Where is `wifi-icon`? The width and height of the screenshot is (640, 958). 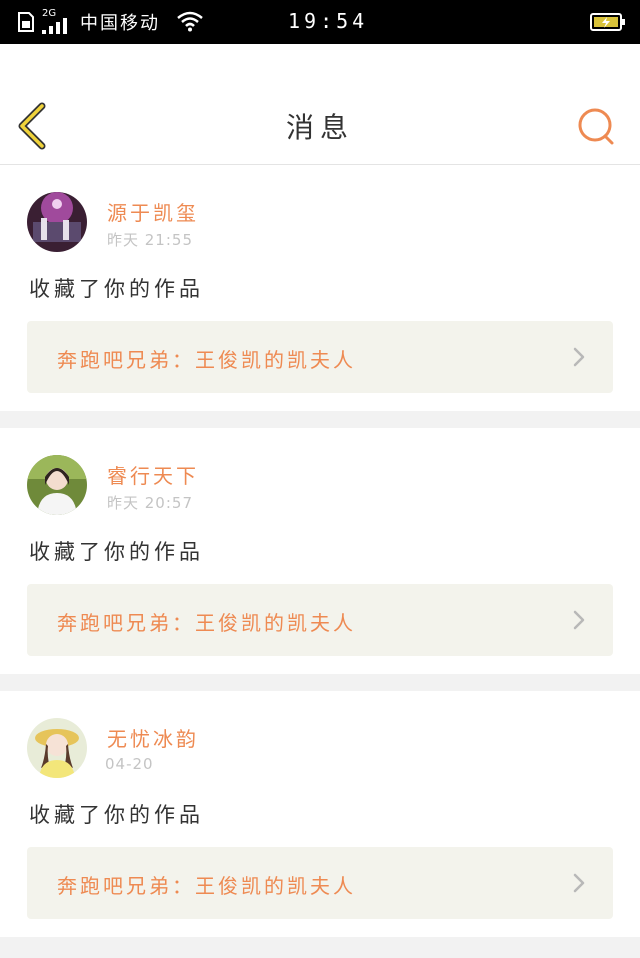
wifi-icon is located at coordinates (190, 21).